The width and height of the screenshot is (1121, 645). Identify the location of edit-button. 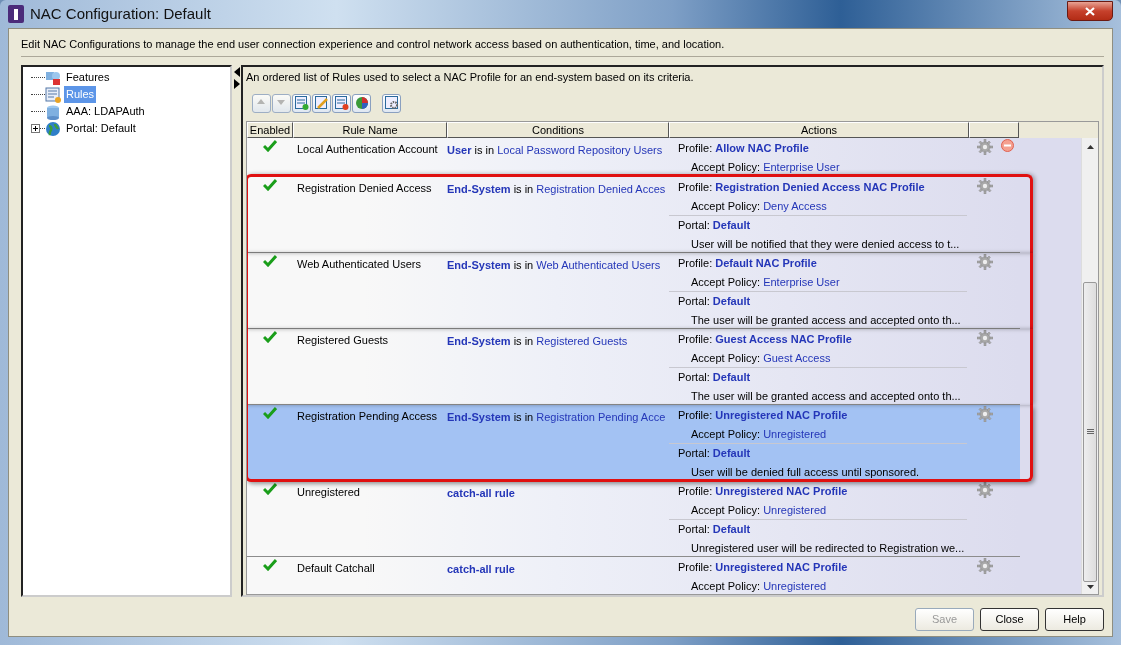
(321, 103).